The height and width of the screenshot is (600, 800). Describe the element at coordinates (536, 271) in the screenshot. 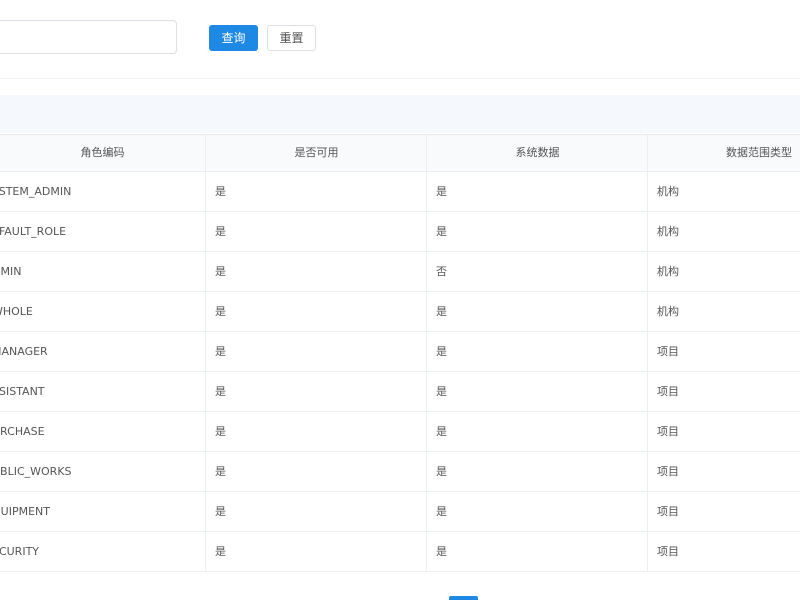

I see `system-data-cell: 否` at that location.